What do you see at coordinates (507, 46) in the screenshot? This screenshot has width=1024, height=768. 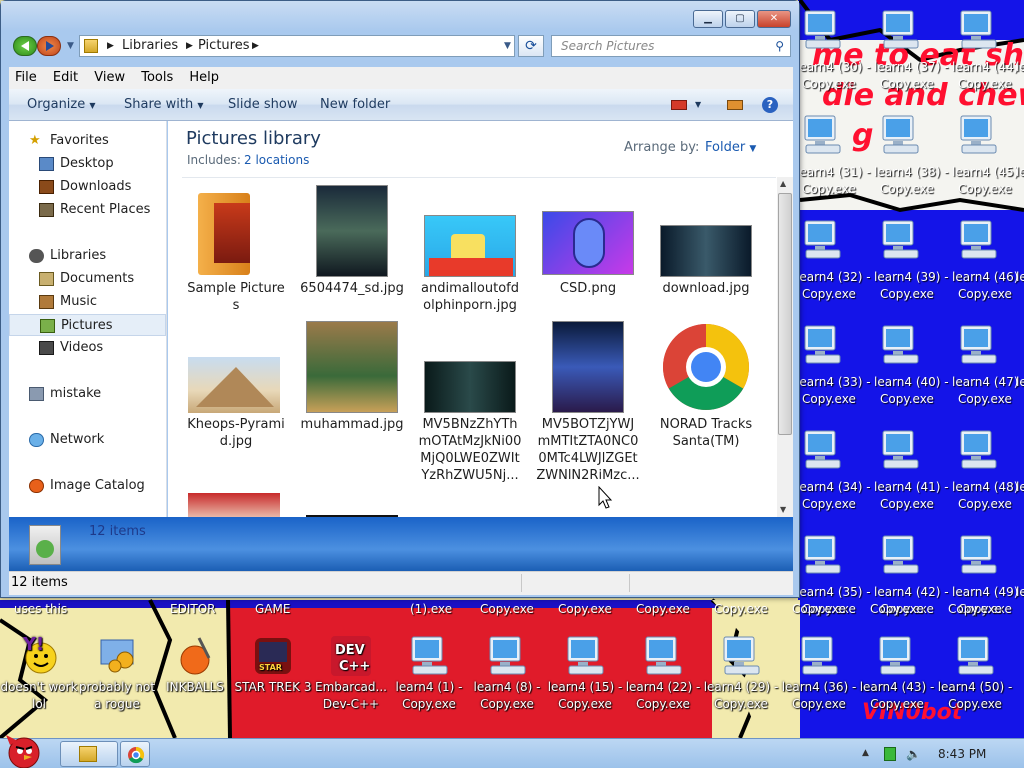 I see `address-dropdown-icon: ▼` at bounding box center [507, 46].